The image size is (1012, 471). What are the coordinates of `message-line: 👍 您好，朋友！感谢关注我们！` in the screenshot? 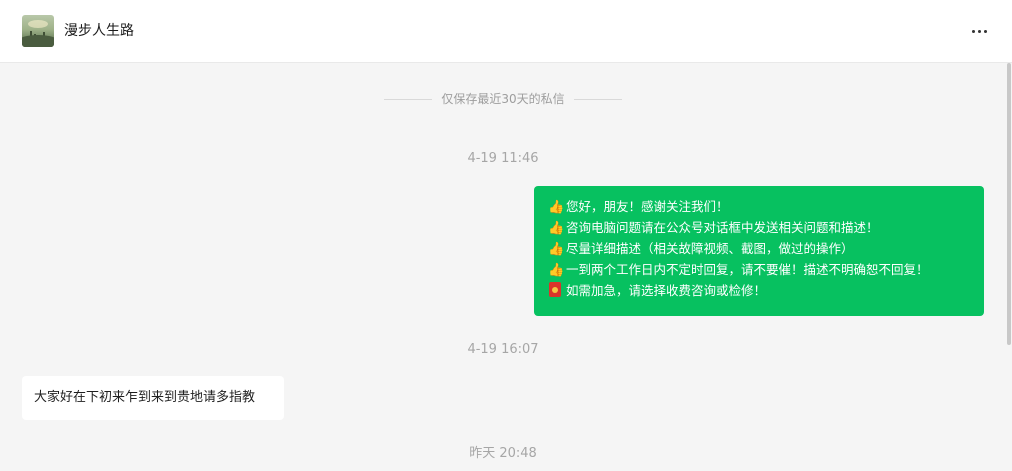 It's located at (762, 206).